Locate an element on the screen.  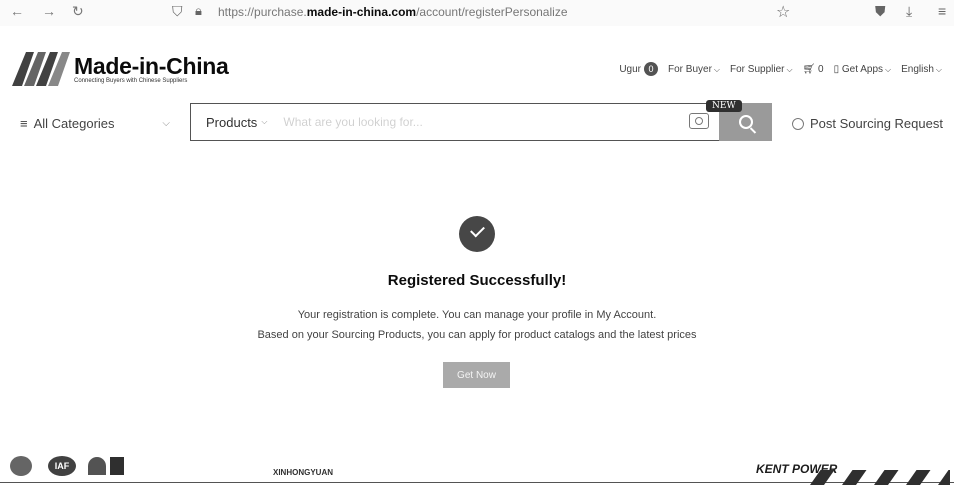
for-supplier-label: For Supplier is located at coordinates (757, 69).